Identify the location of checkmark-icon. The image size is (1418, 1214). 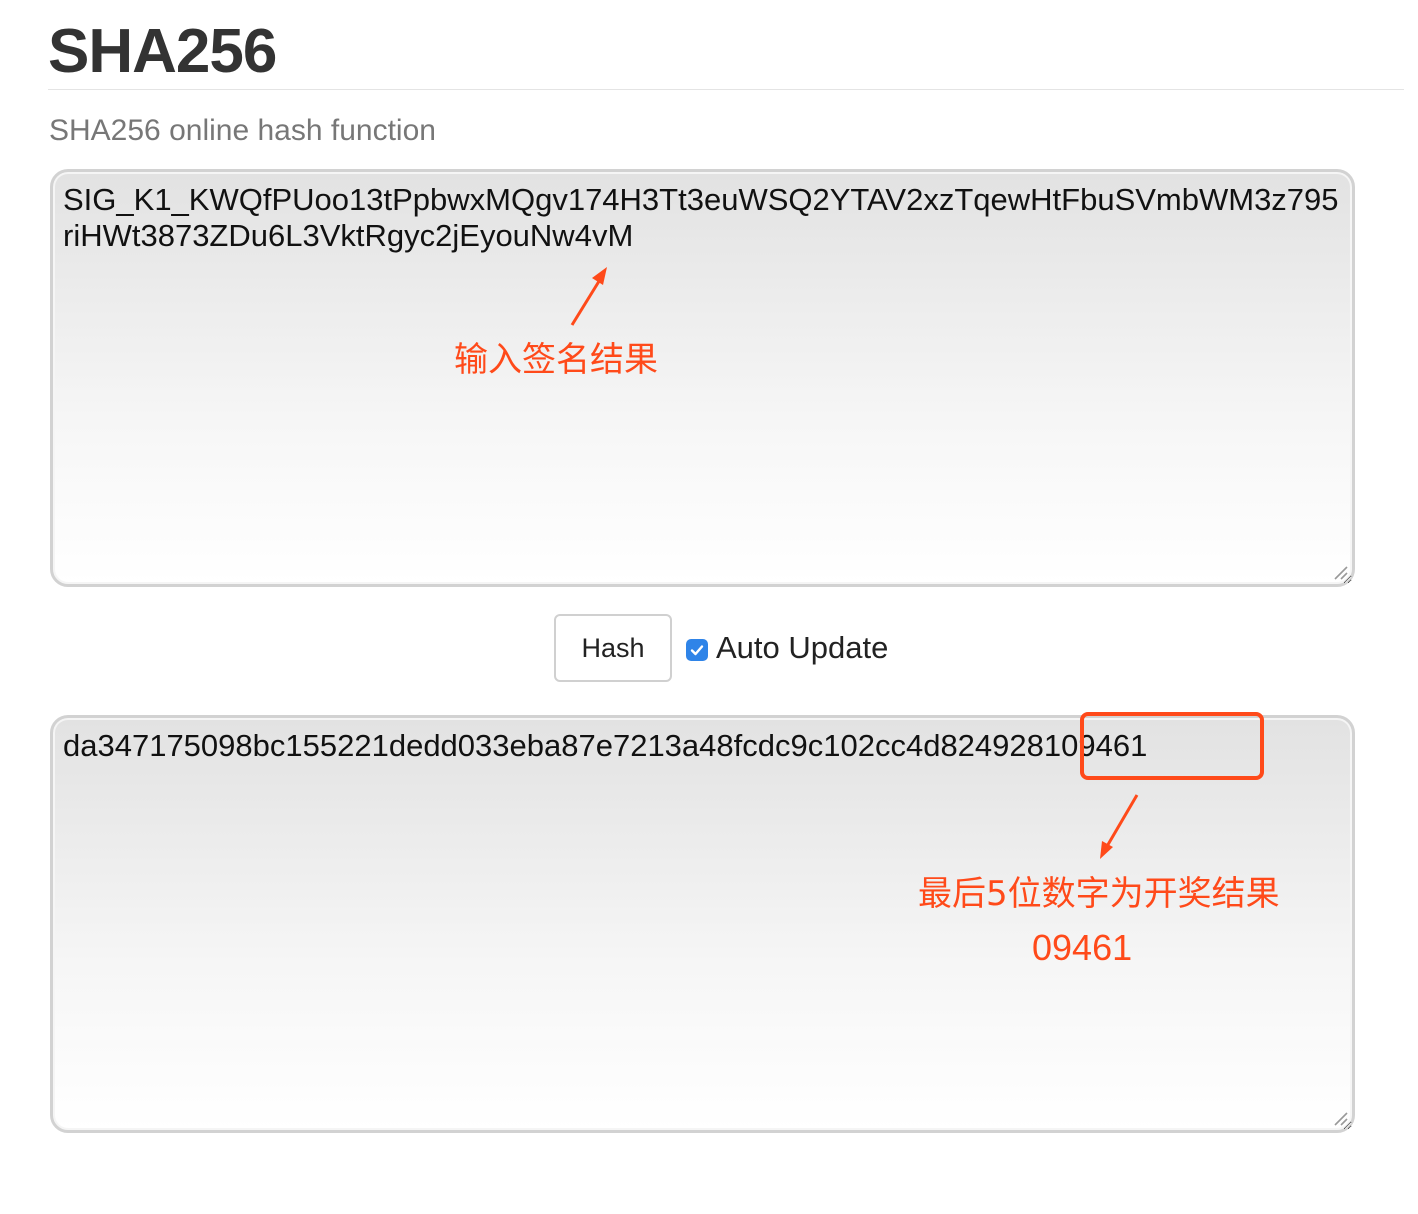
(697, 650).